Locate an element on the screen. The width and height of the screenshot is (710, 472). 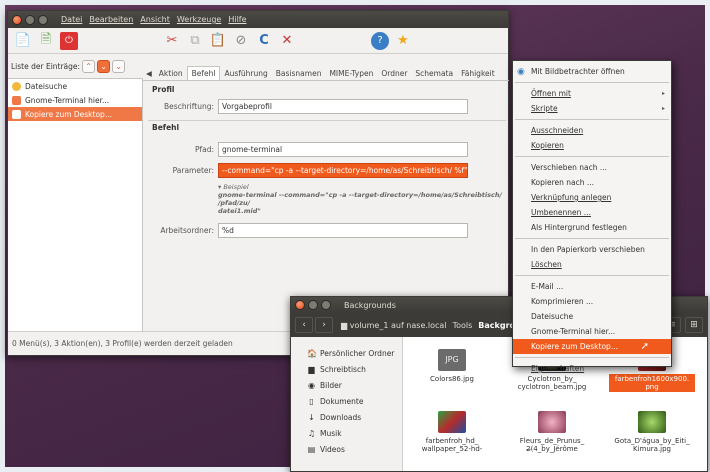
back-button: ‹ is located at coordinates (304, 325).